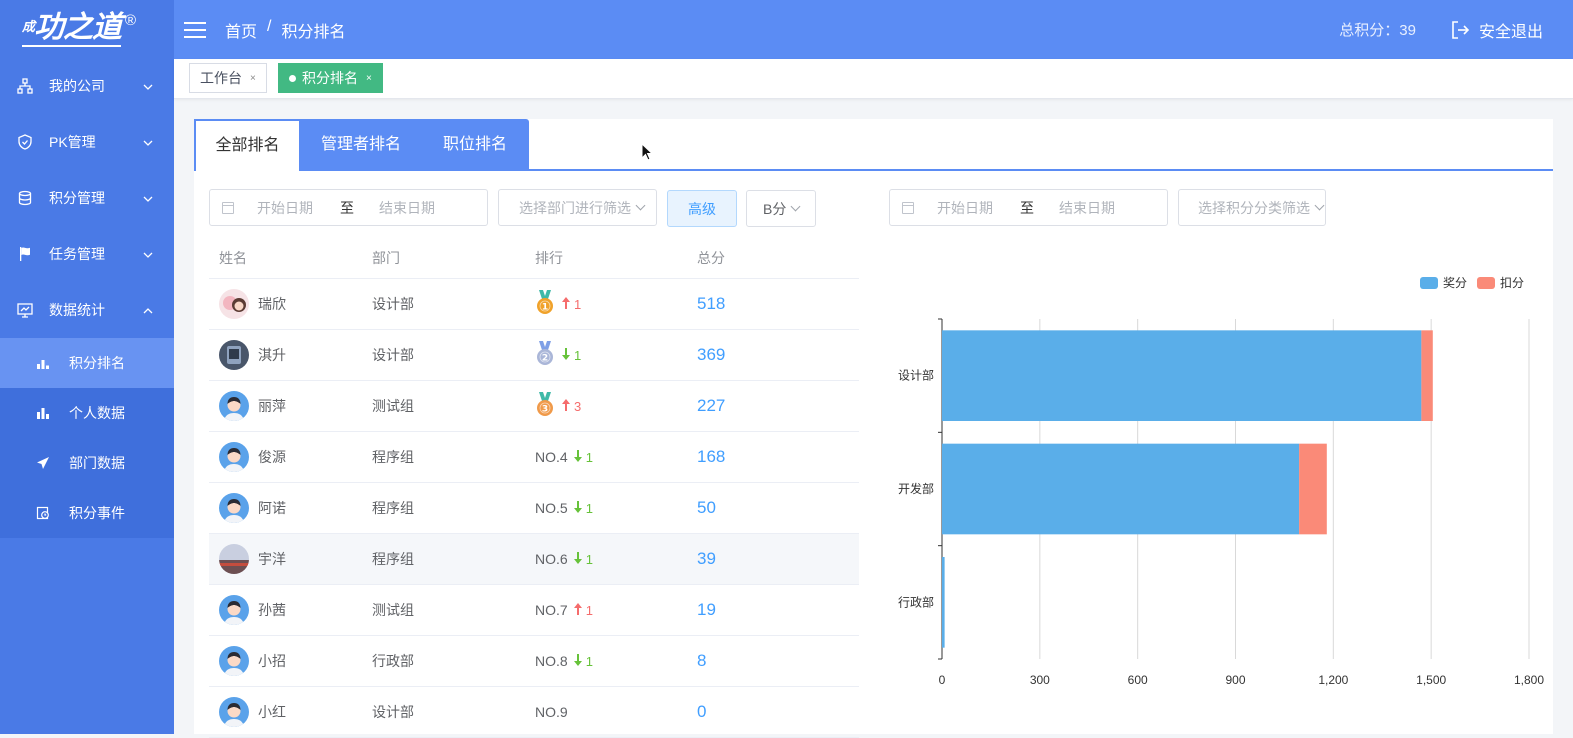  Describe the element at coordinates (706, 609) in the screenshot. I see `score-cell: 19` at that location.